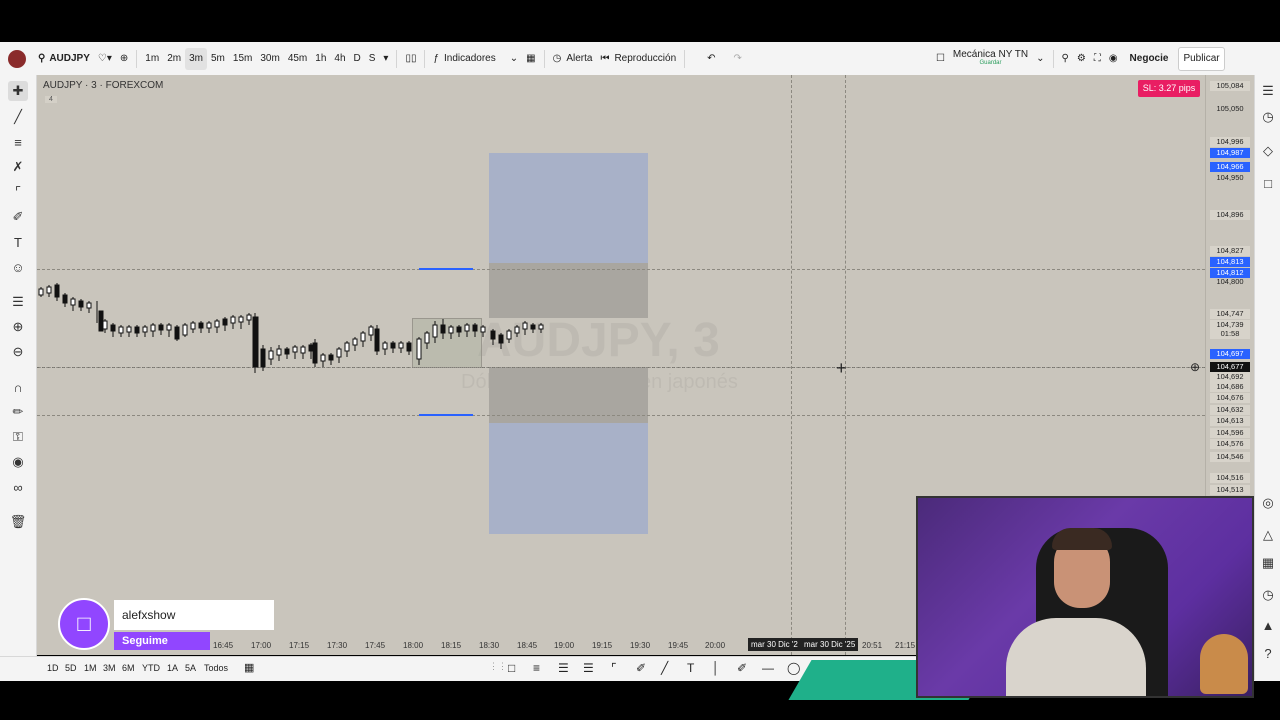 The width and height of the screenshot is (1280, 720). I want to click on range-3m: 3M, so click(109, 668).